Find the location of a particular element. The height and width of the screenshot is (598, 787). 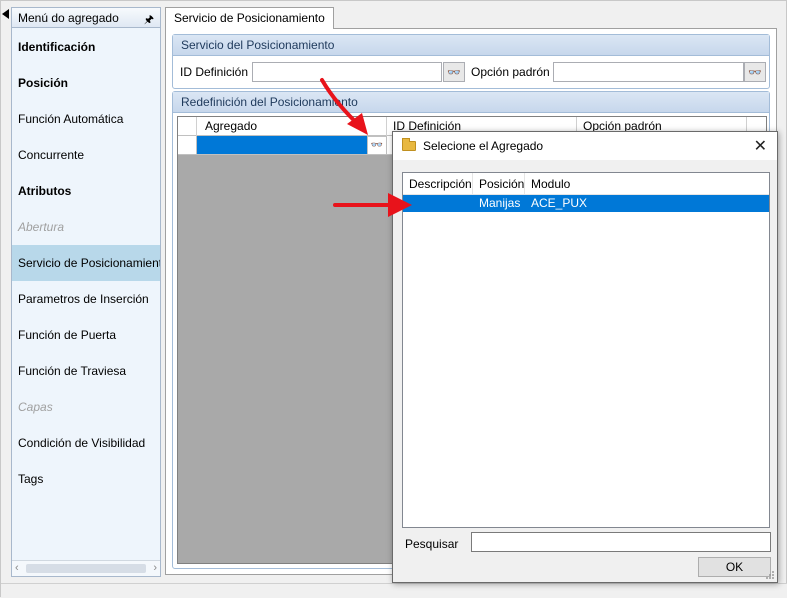

menu-horizontal-scrollbar: ‹ › is located at coordinates (86, 568).